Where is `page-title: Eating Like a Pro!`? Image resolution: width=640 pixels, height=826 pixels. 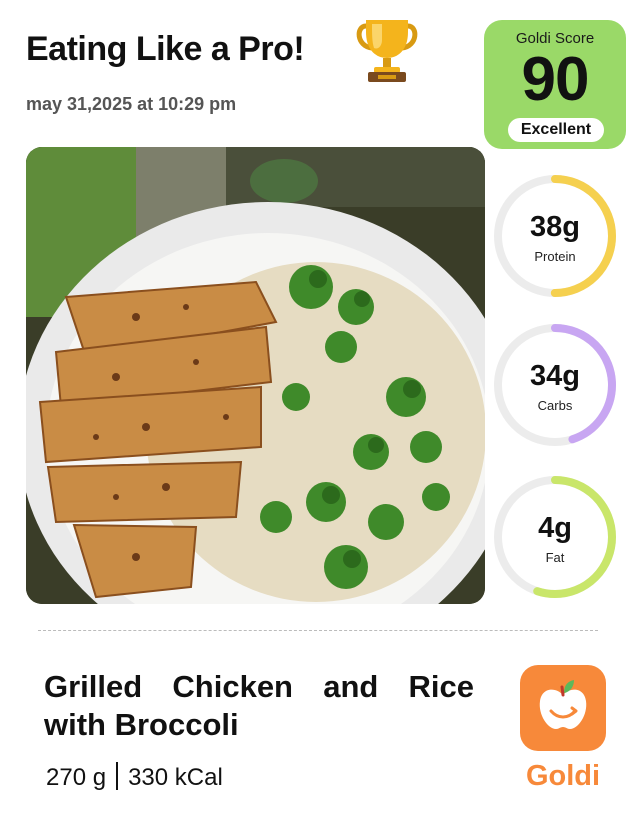 page-title: Eating Like a Pro! is located at coordinates (165, 49).